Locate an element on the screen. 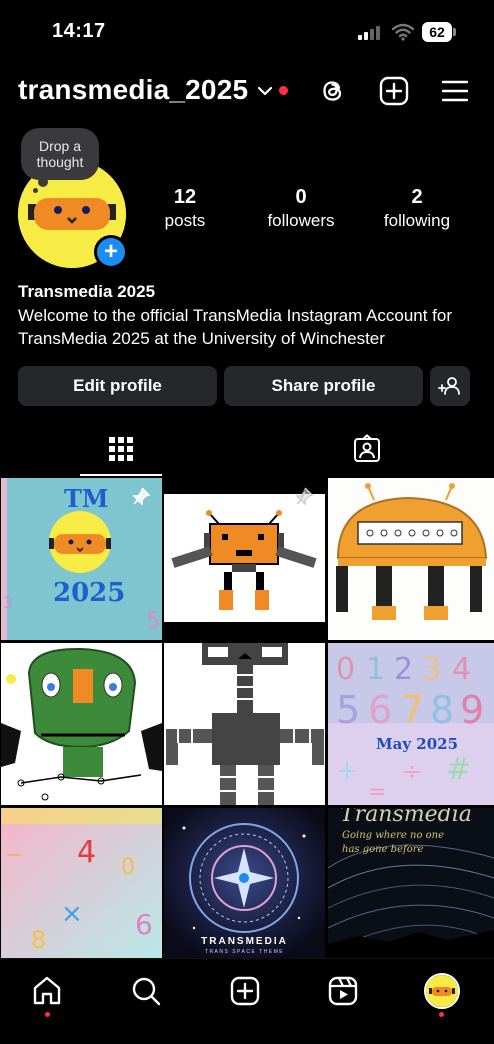 The image size is (494, 1044). discover-people-button is located at coordinates (450, 386).